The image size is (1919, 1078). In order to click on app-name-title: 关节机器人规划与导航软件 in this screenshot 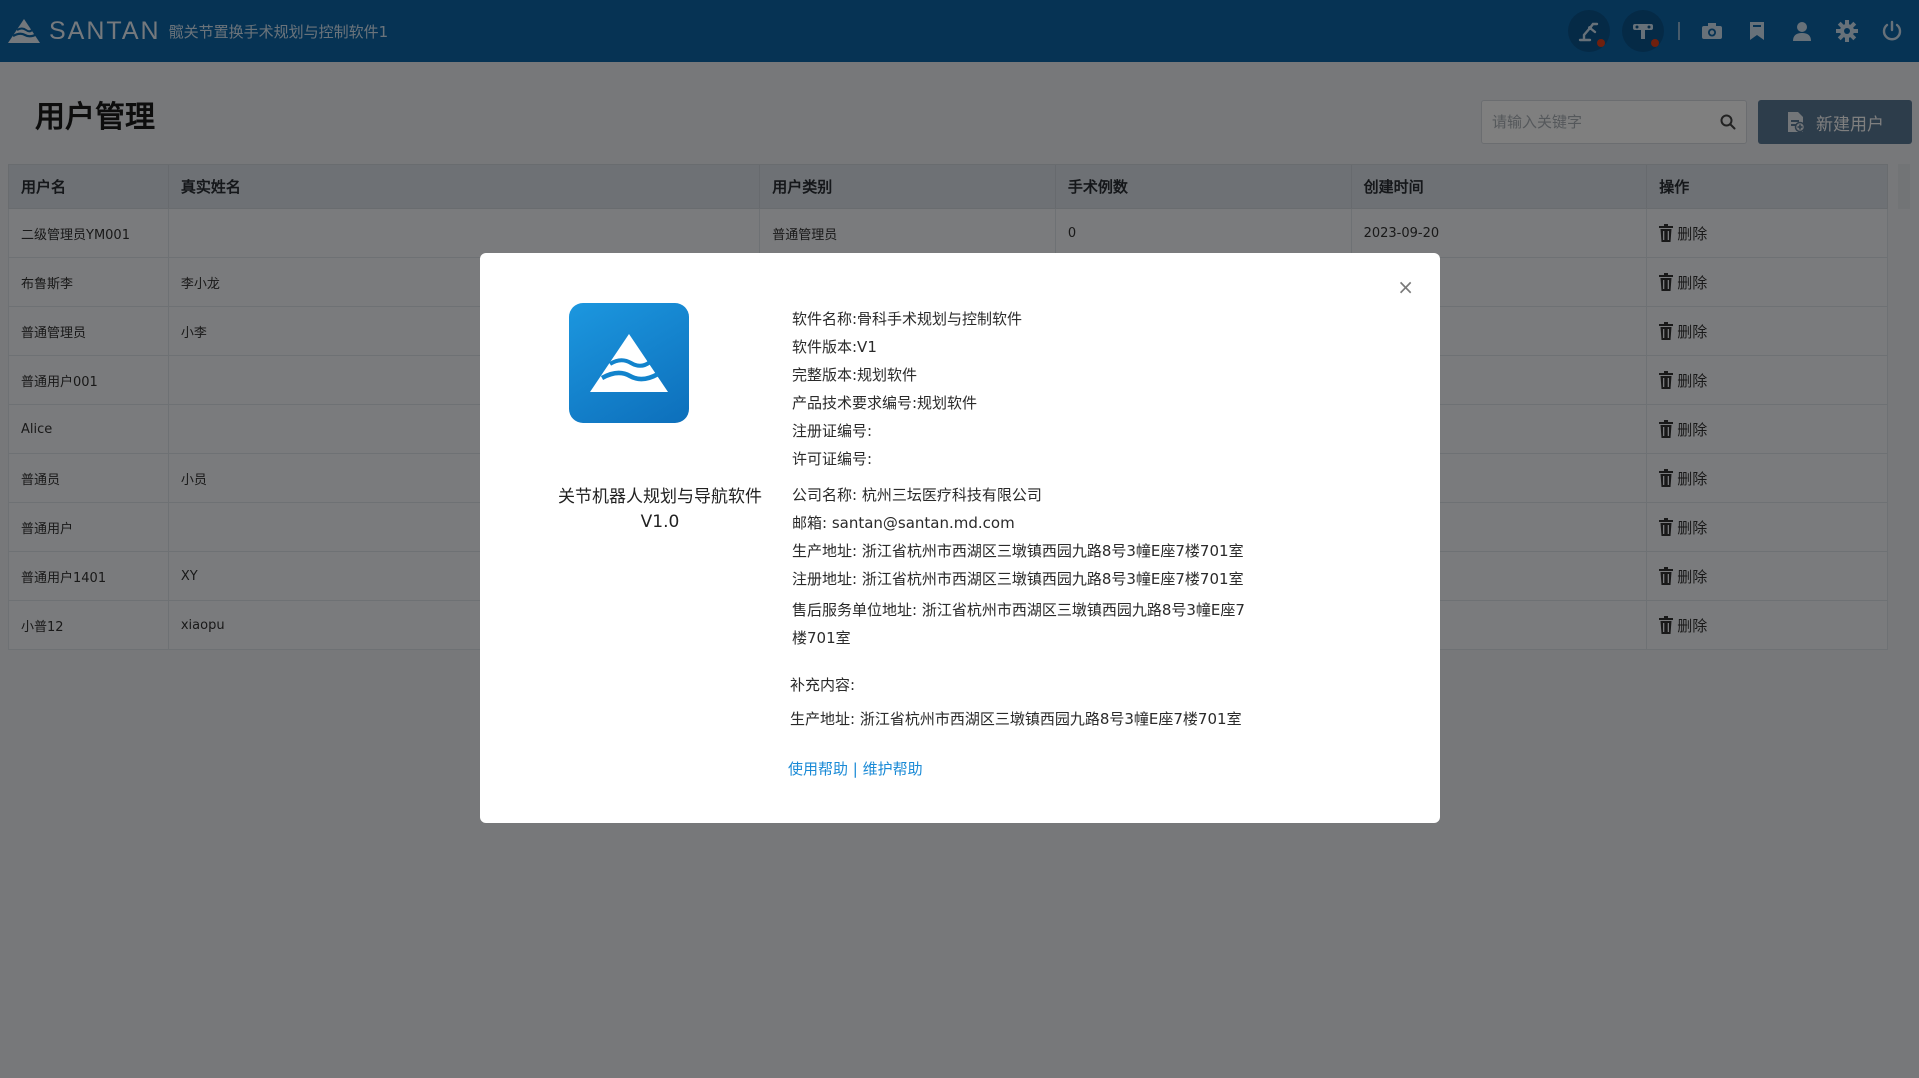, I will do `click(660, 497)`.